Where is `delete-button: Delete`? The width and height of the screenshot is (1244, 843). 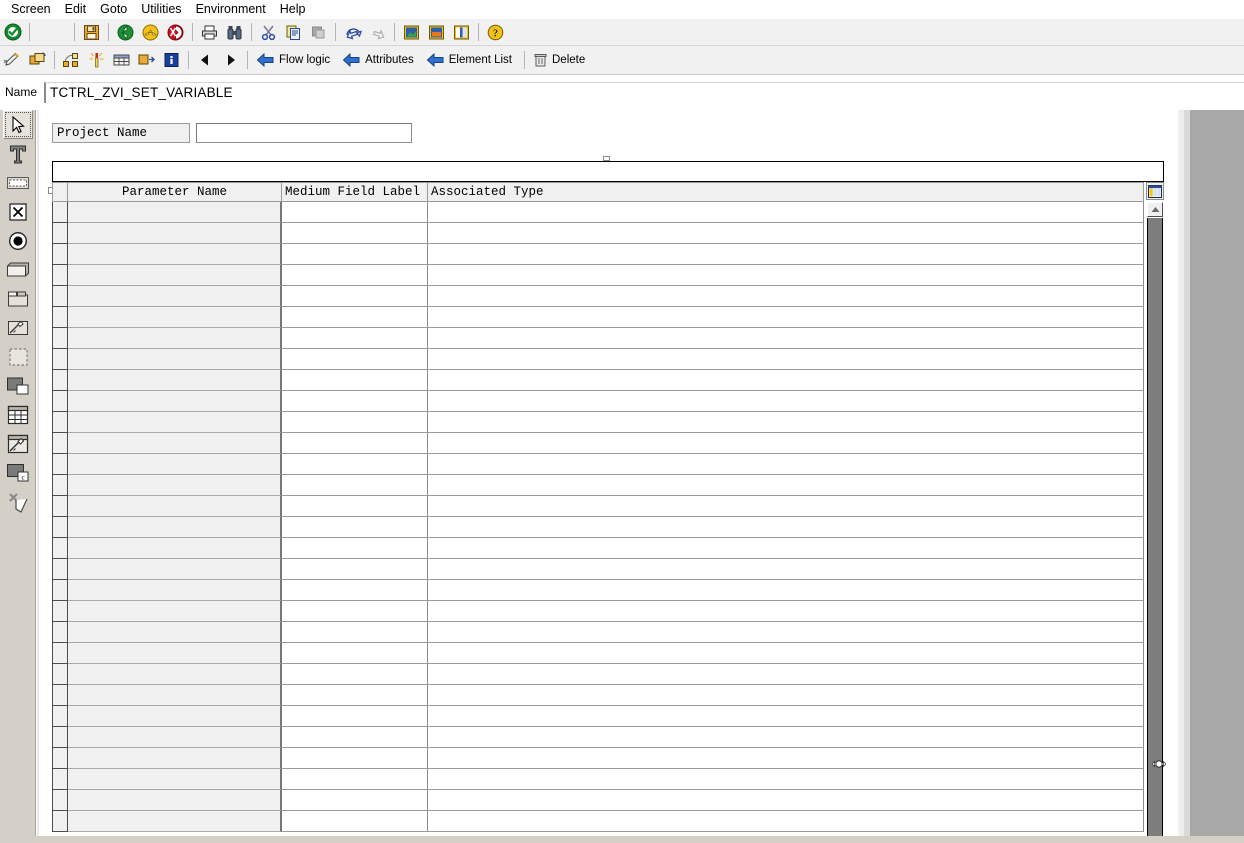
delete-button: Delete is located at coordinates (561, 60).